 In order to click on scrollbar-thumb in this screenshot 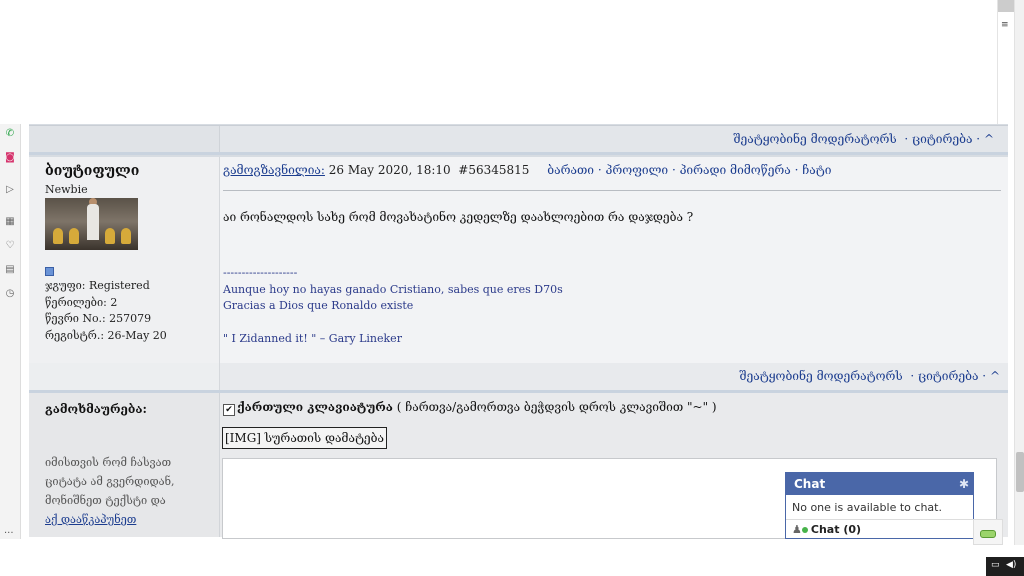, I will do `click(1020, 472)`.